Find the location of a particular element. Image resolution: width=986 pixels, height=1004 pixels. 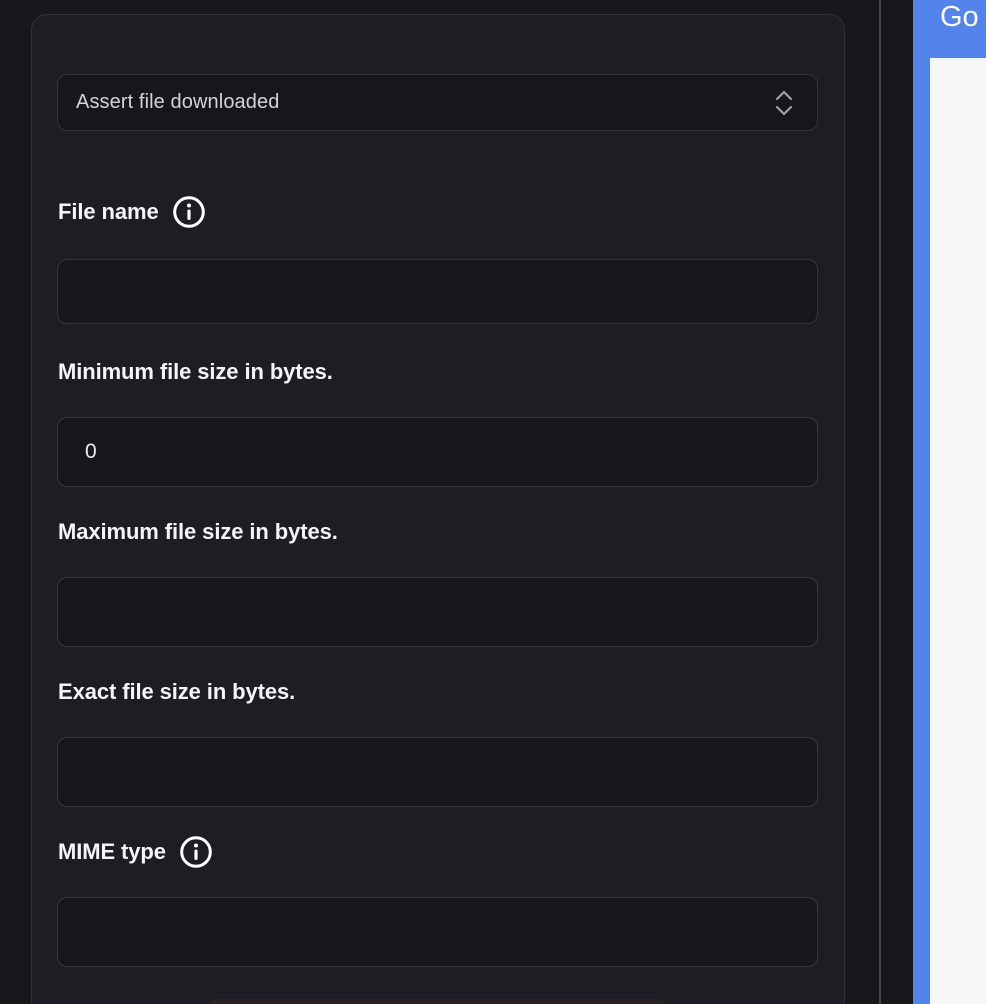

min-file-size-label: Minimum file size in bytes. is located at coordinates (195, 372).